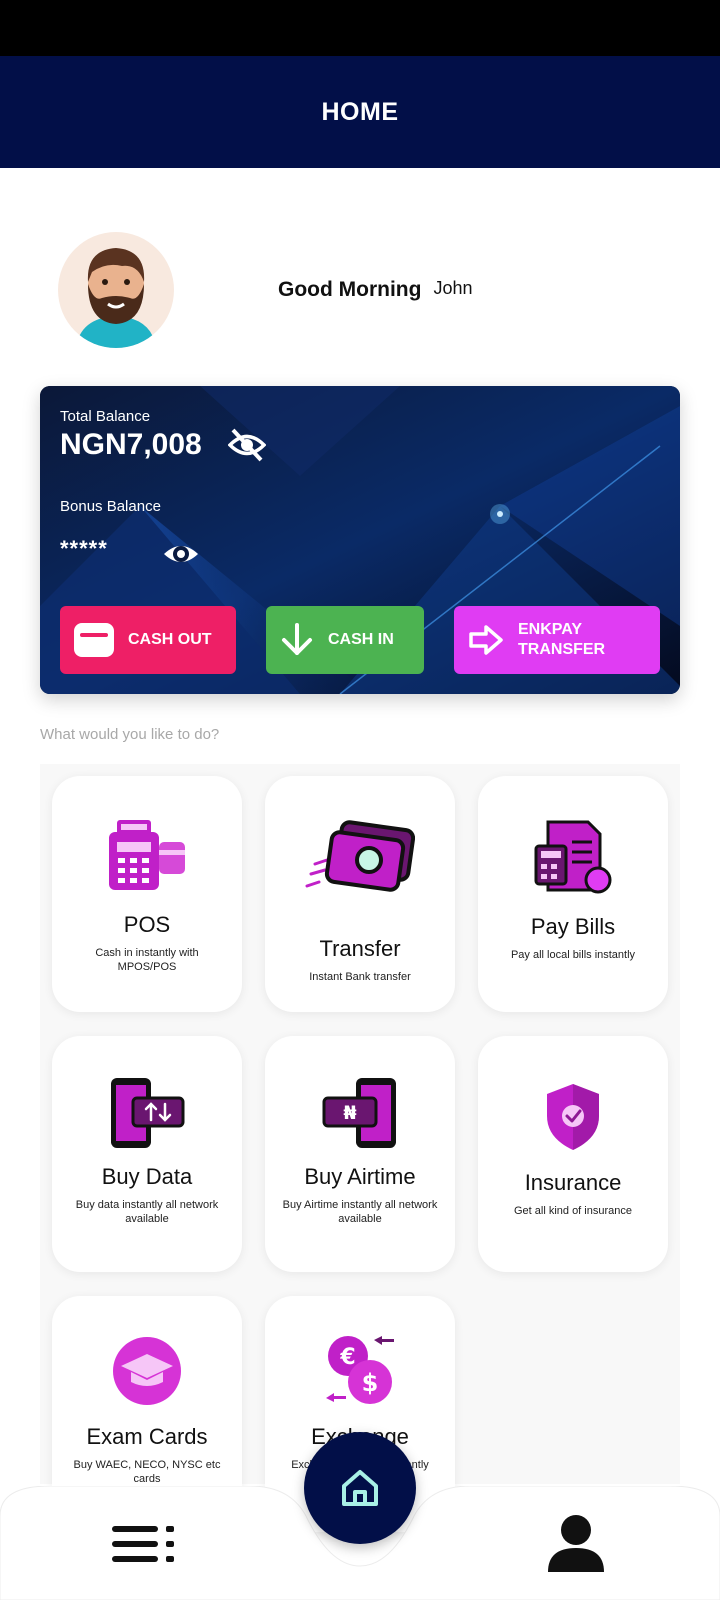  I want to click on phone-data-icon, so click(147, 1113).